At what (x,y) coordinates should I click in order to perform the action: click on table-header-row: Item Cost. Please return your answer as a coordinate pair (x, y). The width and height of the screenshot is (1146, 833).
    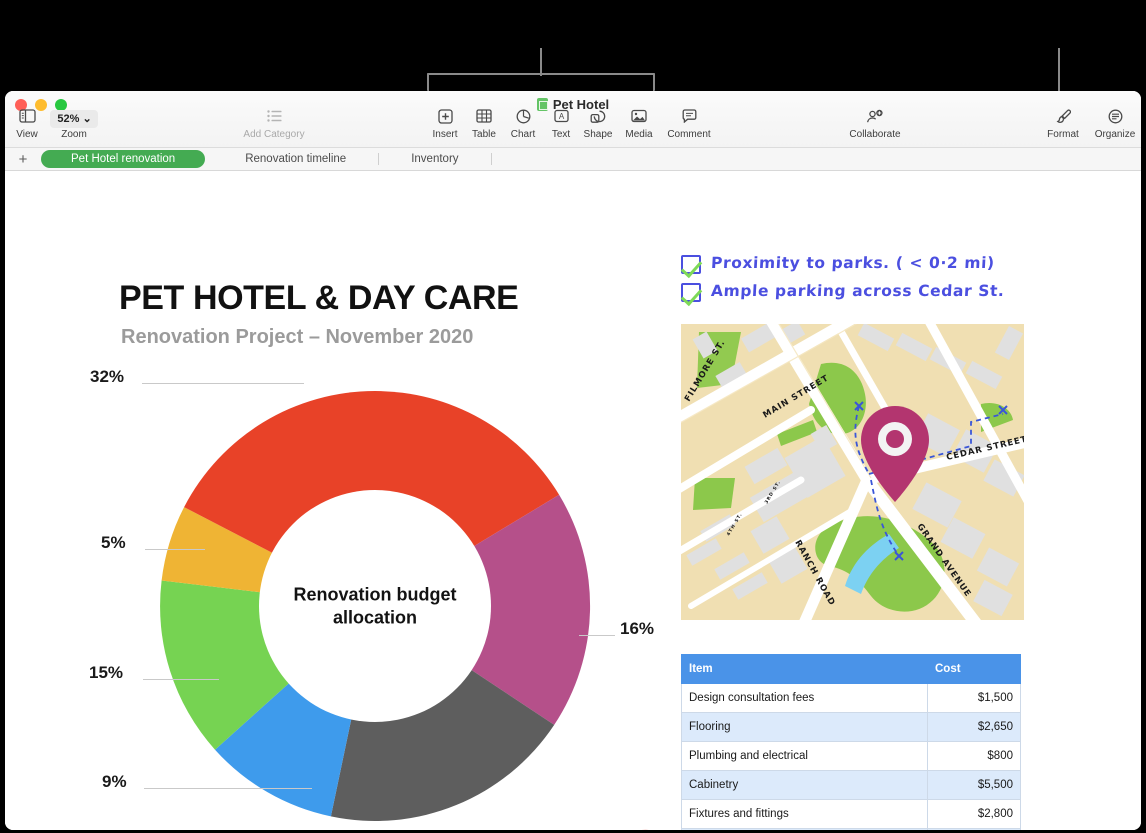
    Looking at the image, I should click on (851, 669).